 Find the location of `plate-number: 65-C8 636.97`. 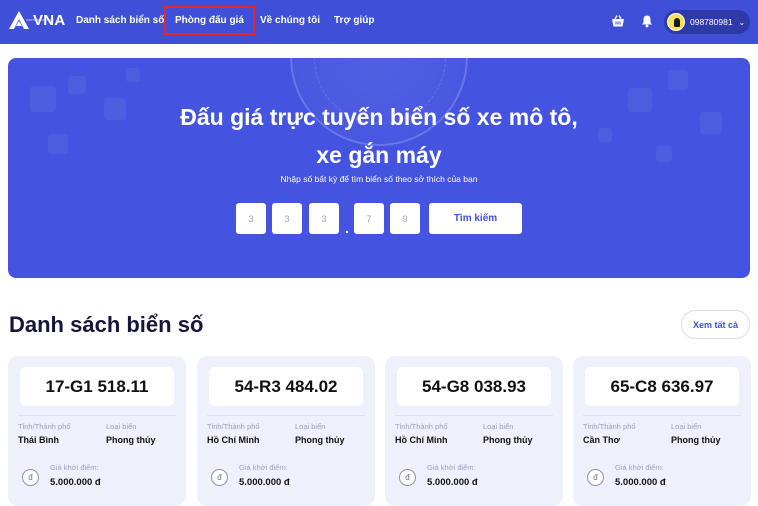

plate-number: 65-C8 636.97 is located at coordinates (662, 386).